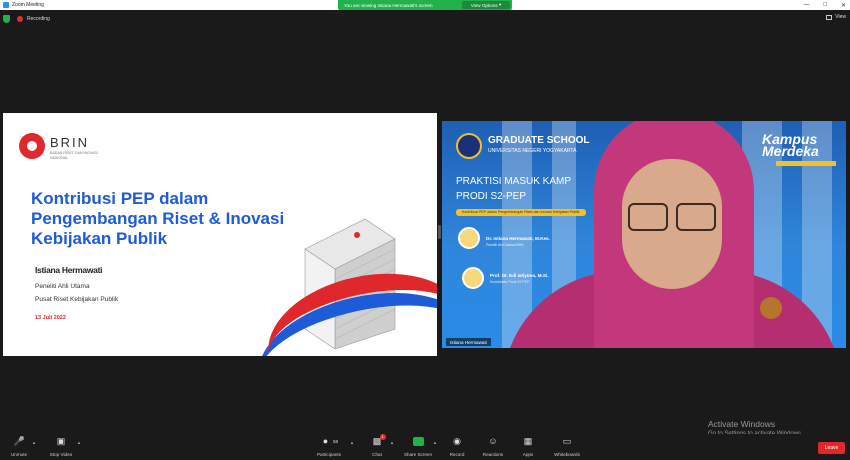 This screenshot has height=460, width=850. What do you see at coordinates (328, 454) in the screenshot?
I see `participants-label: Participants` at bounding box center [328, 454].